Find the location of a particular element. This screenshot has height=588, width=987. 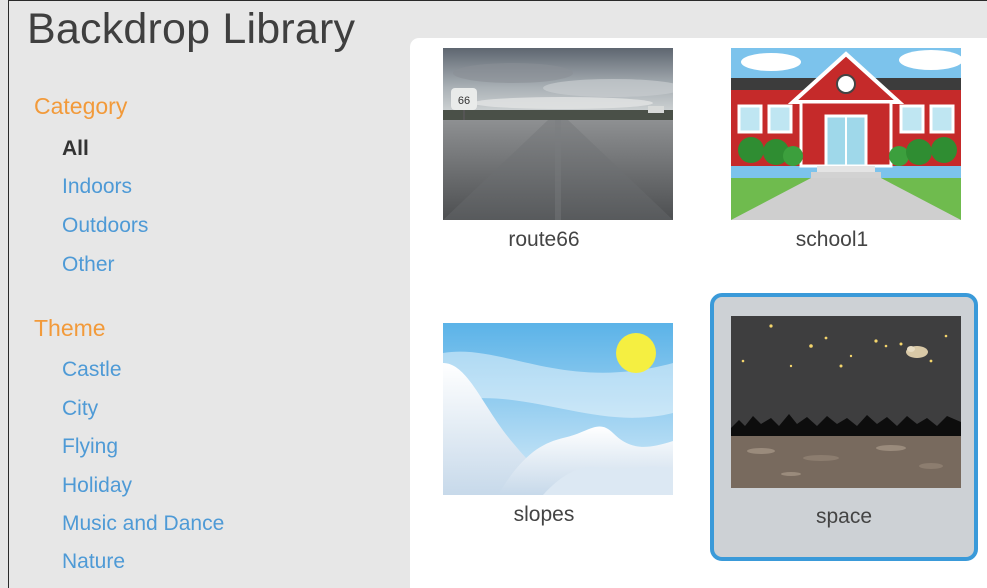

backdrop-tile-space: space is located at coordinates (844, 427).